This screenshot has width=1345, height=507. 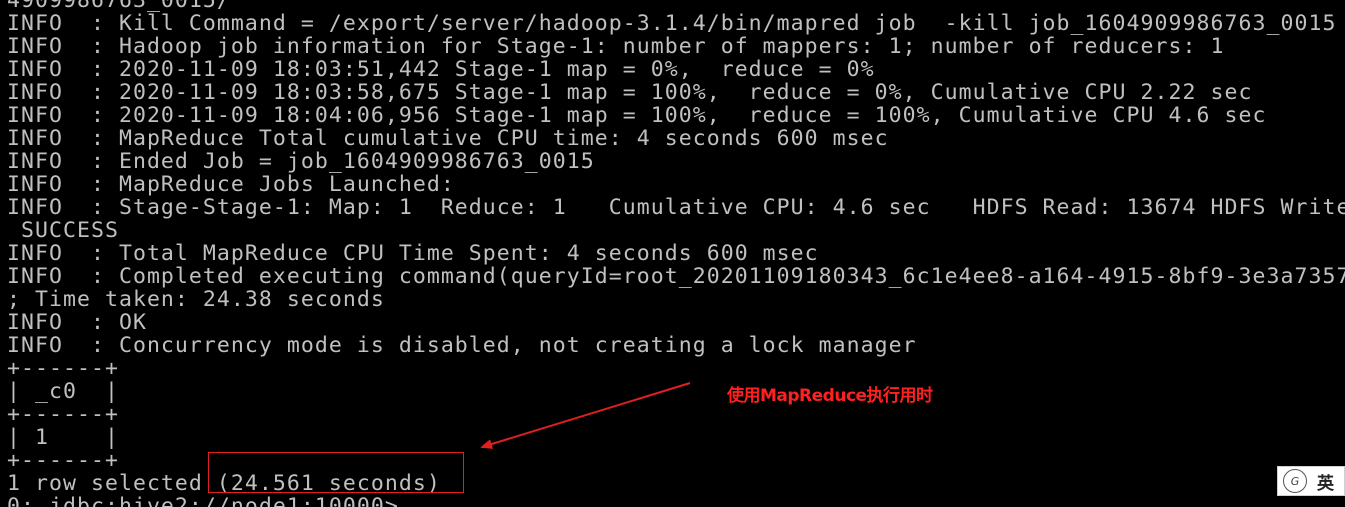 I want to click on terminal-line: | 1 |, so click(x=63, y=437).